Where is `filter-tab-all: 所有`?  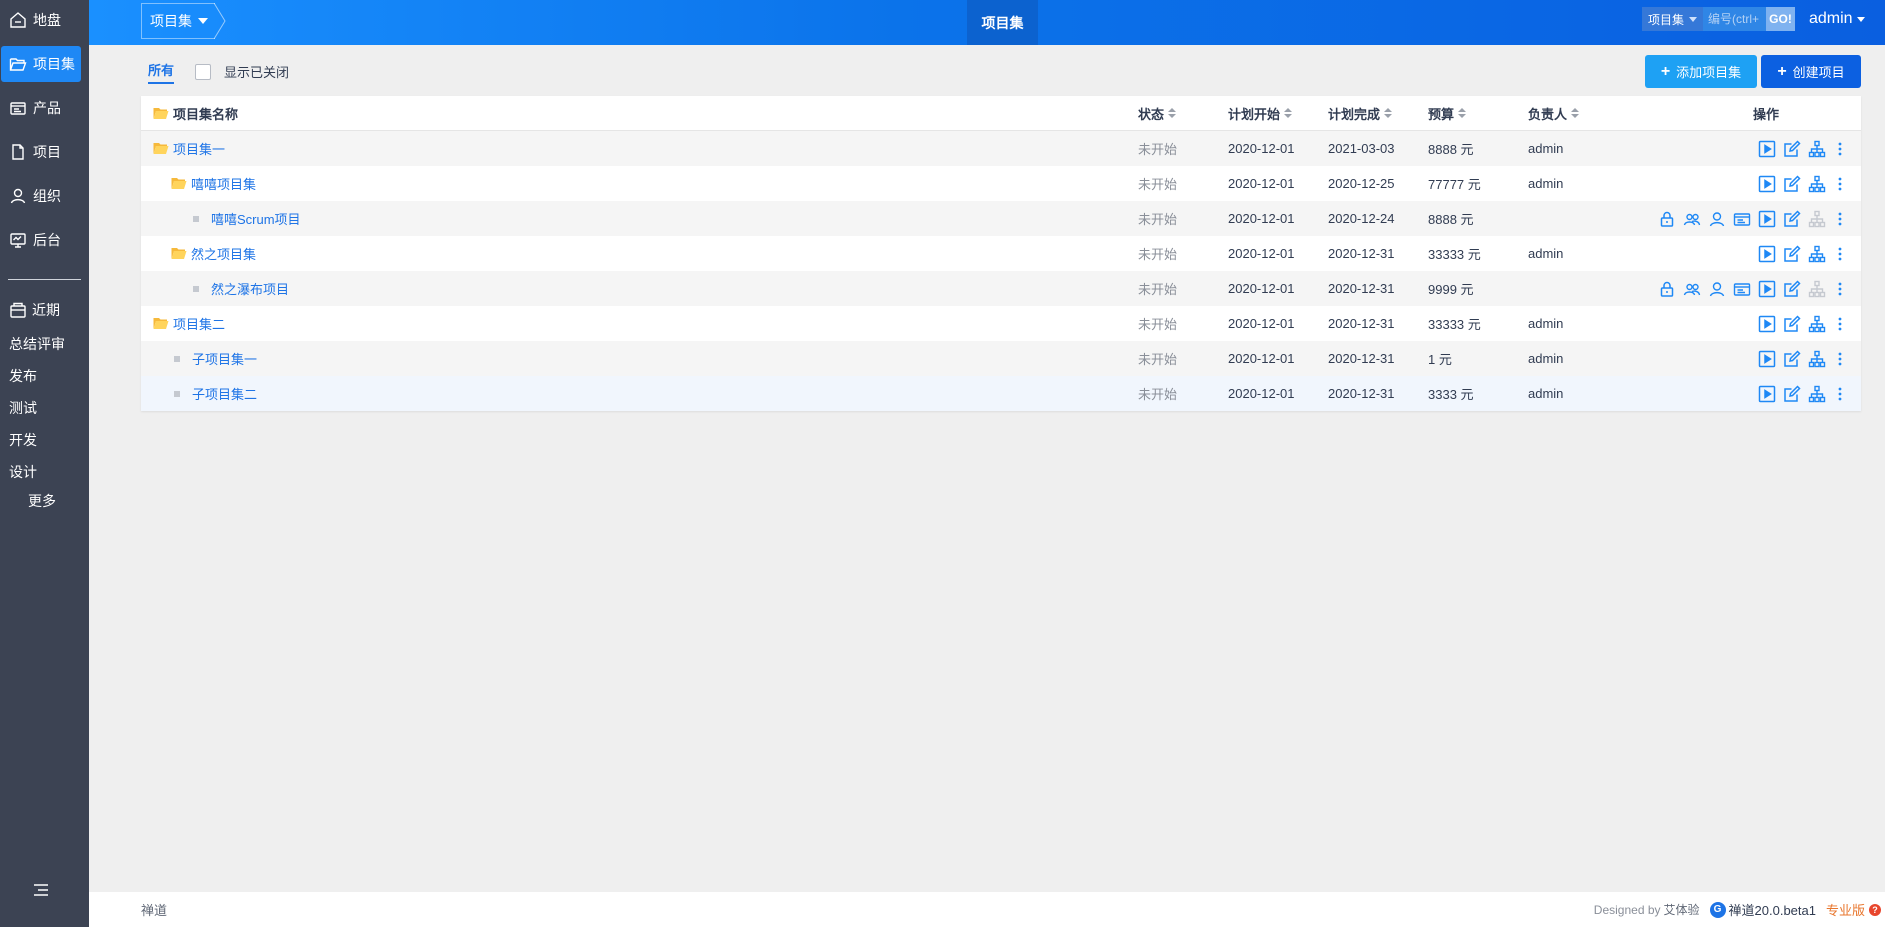 filter-tab-all: 所有 is located at coordinates (161, 72).